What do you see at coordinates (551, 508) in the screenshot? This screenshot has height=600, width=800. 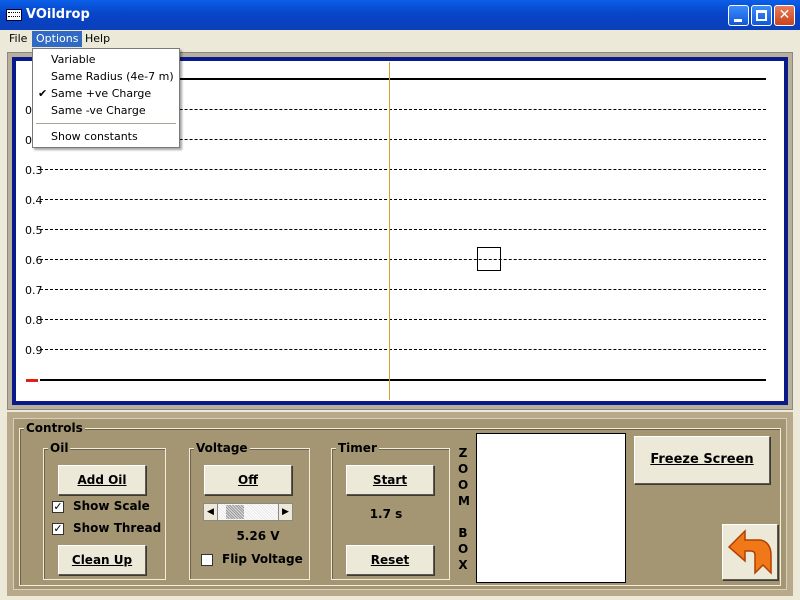 I see `zoom-box` at bounding box center [551, 508].